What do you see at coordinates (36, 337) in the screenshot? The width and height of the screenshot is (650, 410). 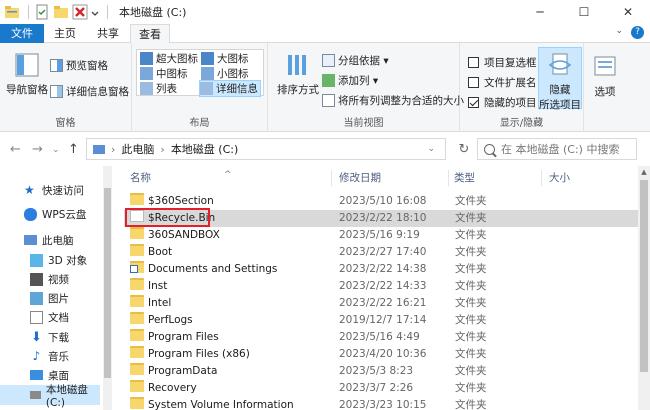 I see `download-icon: ⬇` at bounding box center [36, 337].